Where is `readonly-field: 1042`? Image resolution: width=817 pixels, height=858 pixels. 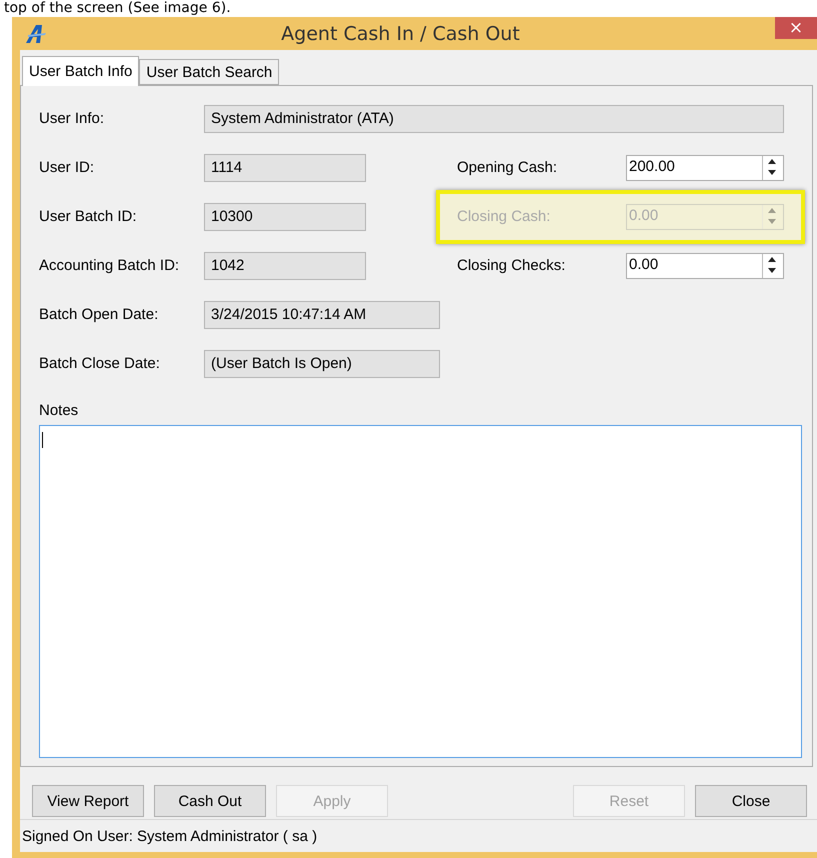 readonly-field: 1042 is located at coordinates (285, 266).